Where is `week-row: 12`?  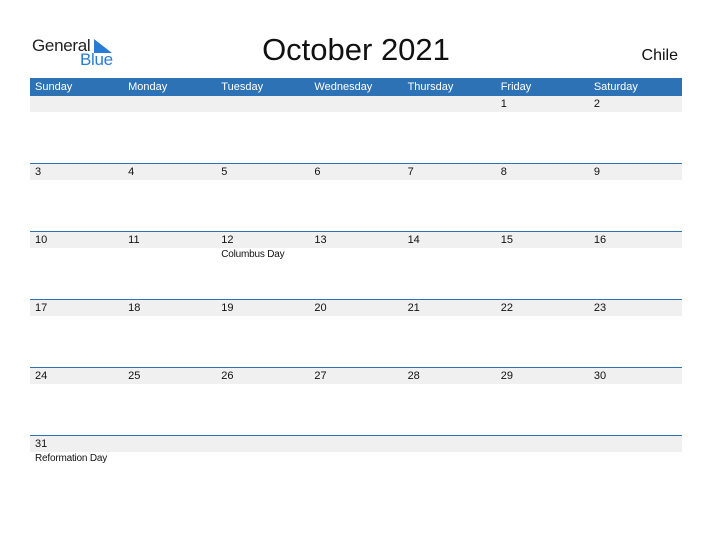 week-row: 12 is located at coordinates (356, 129).